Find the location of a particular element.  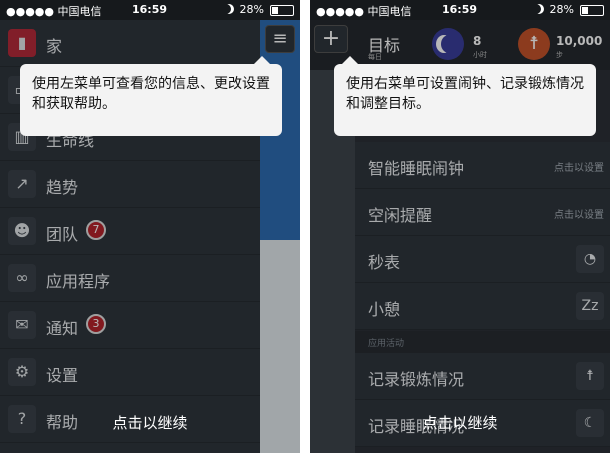

tooltip-right-menu: 使用右菜单可设置闹钟、记录锻炼情况和调整目标。 is located at coordinates (465, 96).